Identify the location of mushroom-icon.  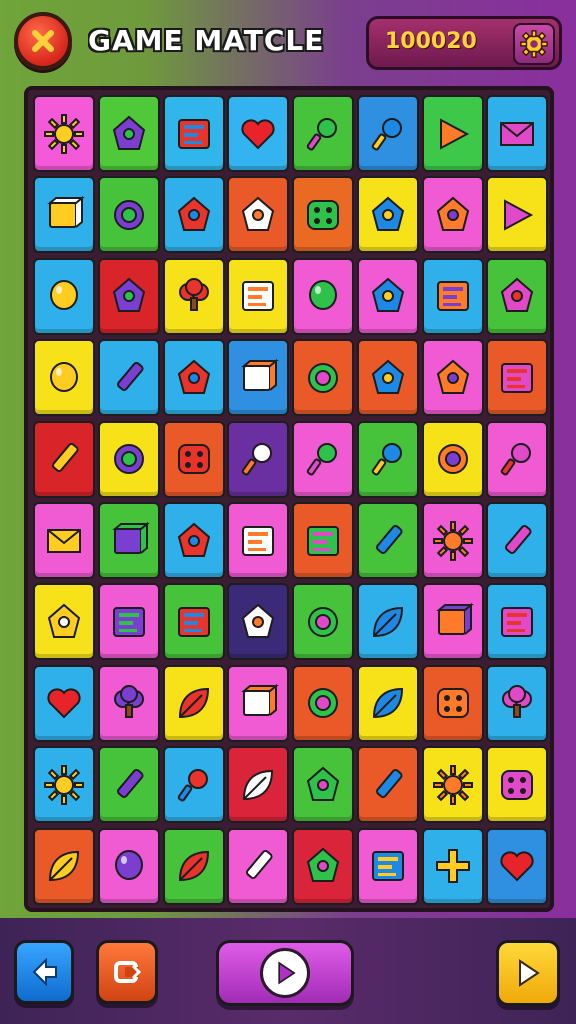
(517, 702).